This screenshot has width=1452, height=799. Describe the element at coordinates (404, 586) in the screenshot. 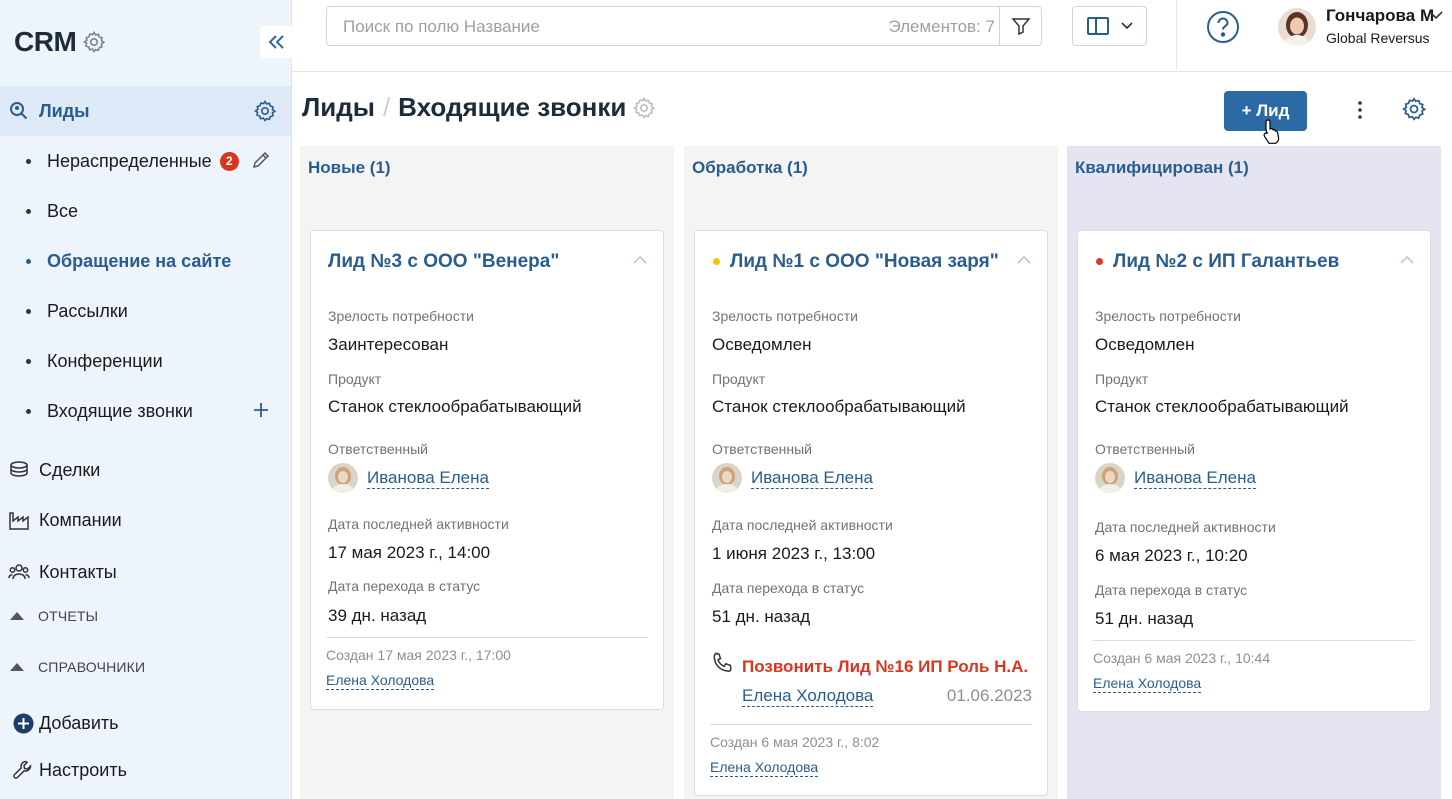

I see `field-label: Дата перехода в статус` at that location.